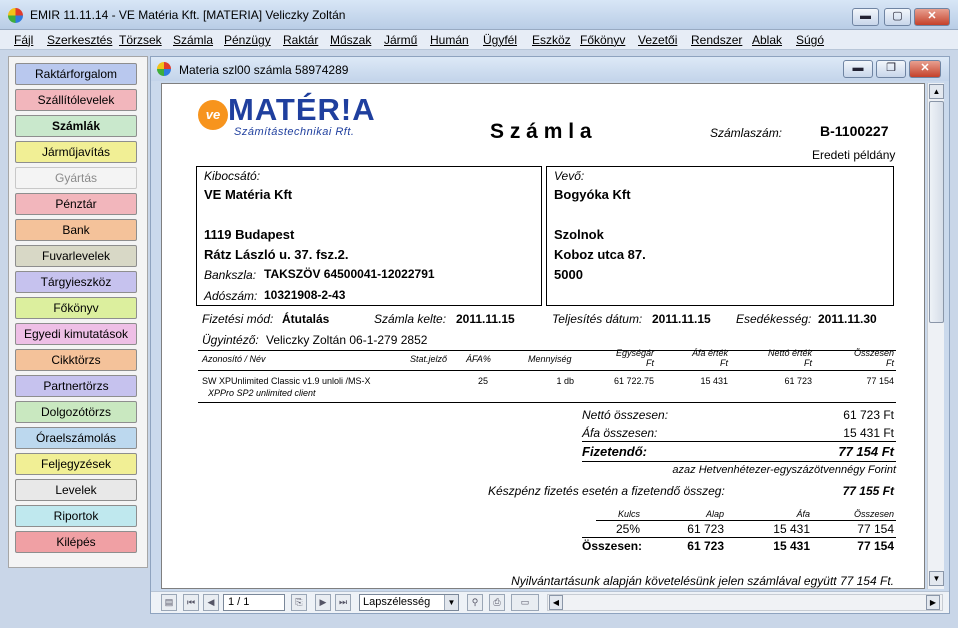 This screenshot has height=628, width=958. What do you see at coordinates (76, 516) in the screenshot?
I see `sidebar-item-reports: Riportok` at bounding box center [76, 516].